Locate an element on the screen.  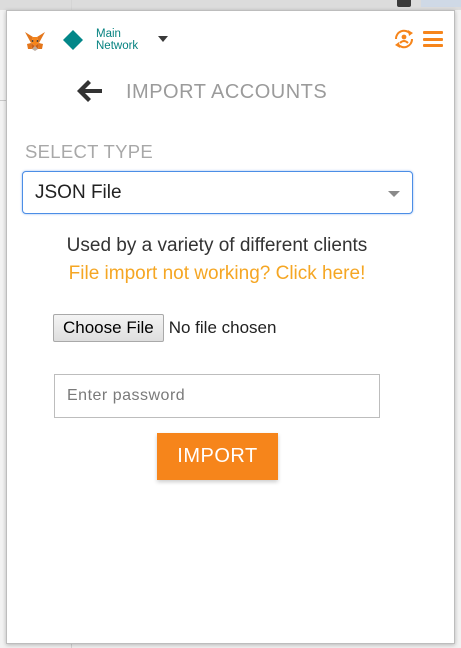
browser-extension-icon is located at coordinates (404, 3).